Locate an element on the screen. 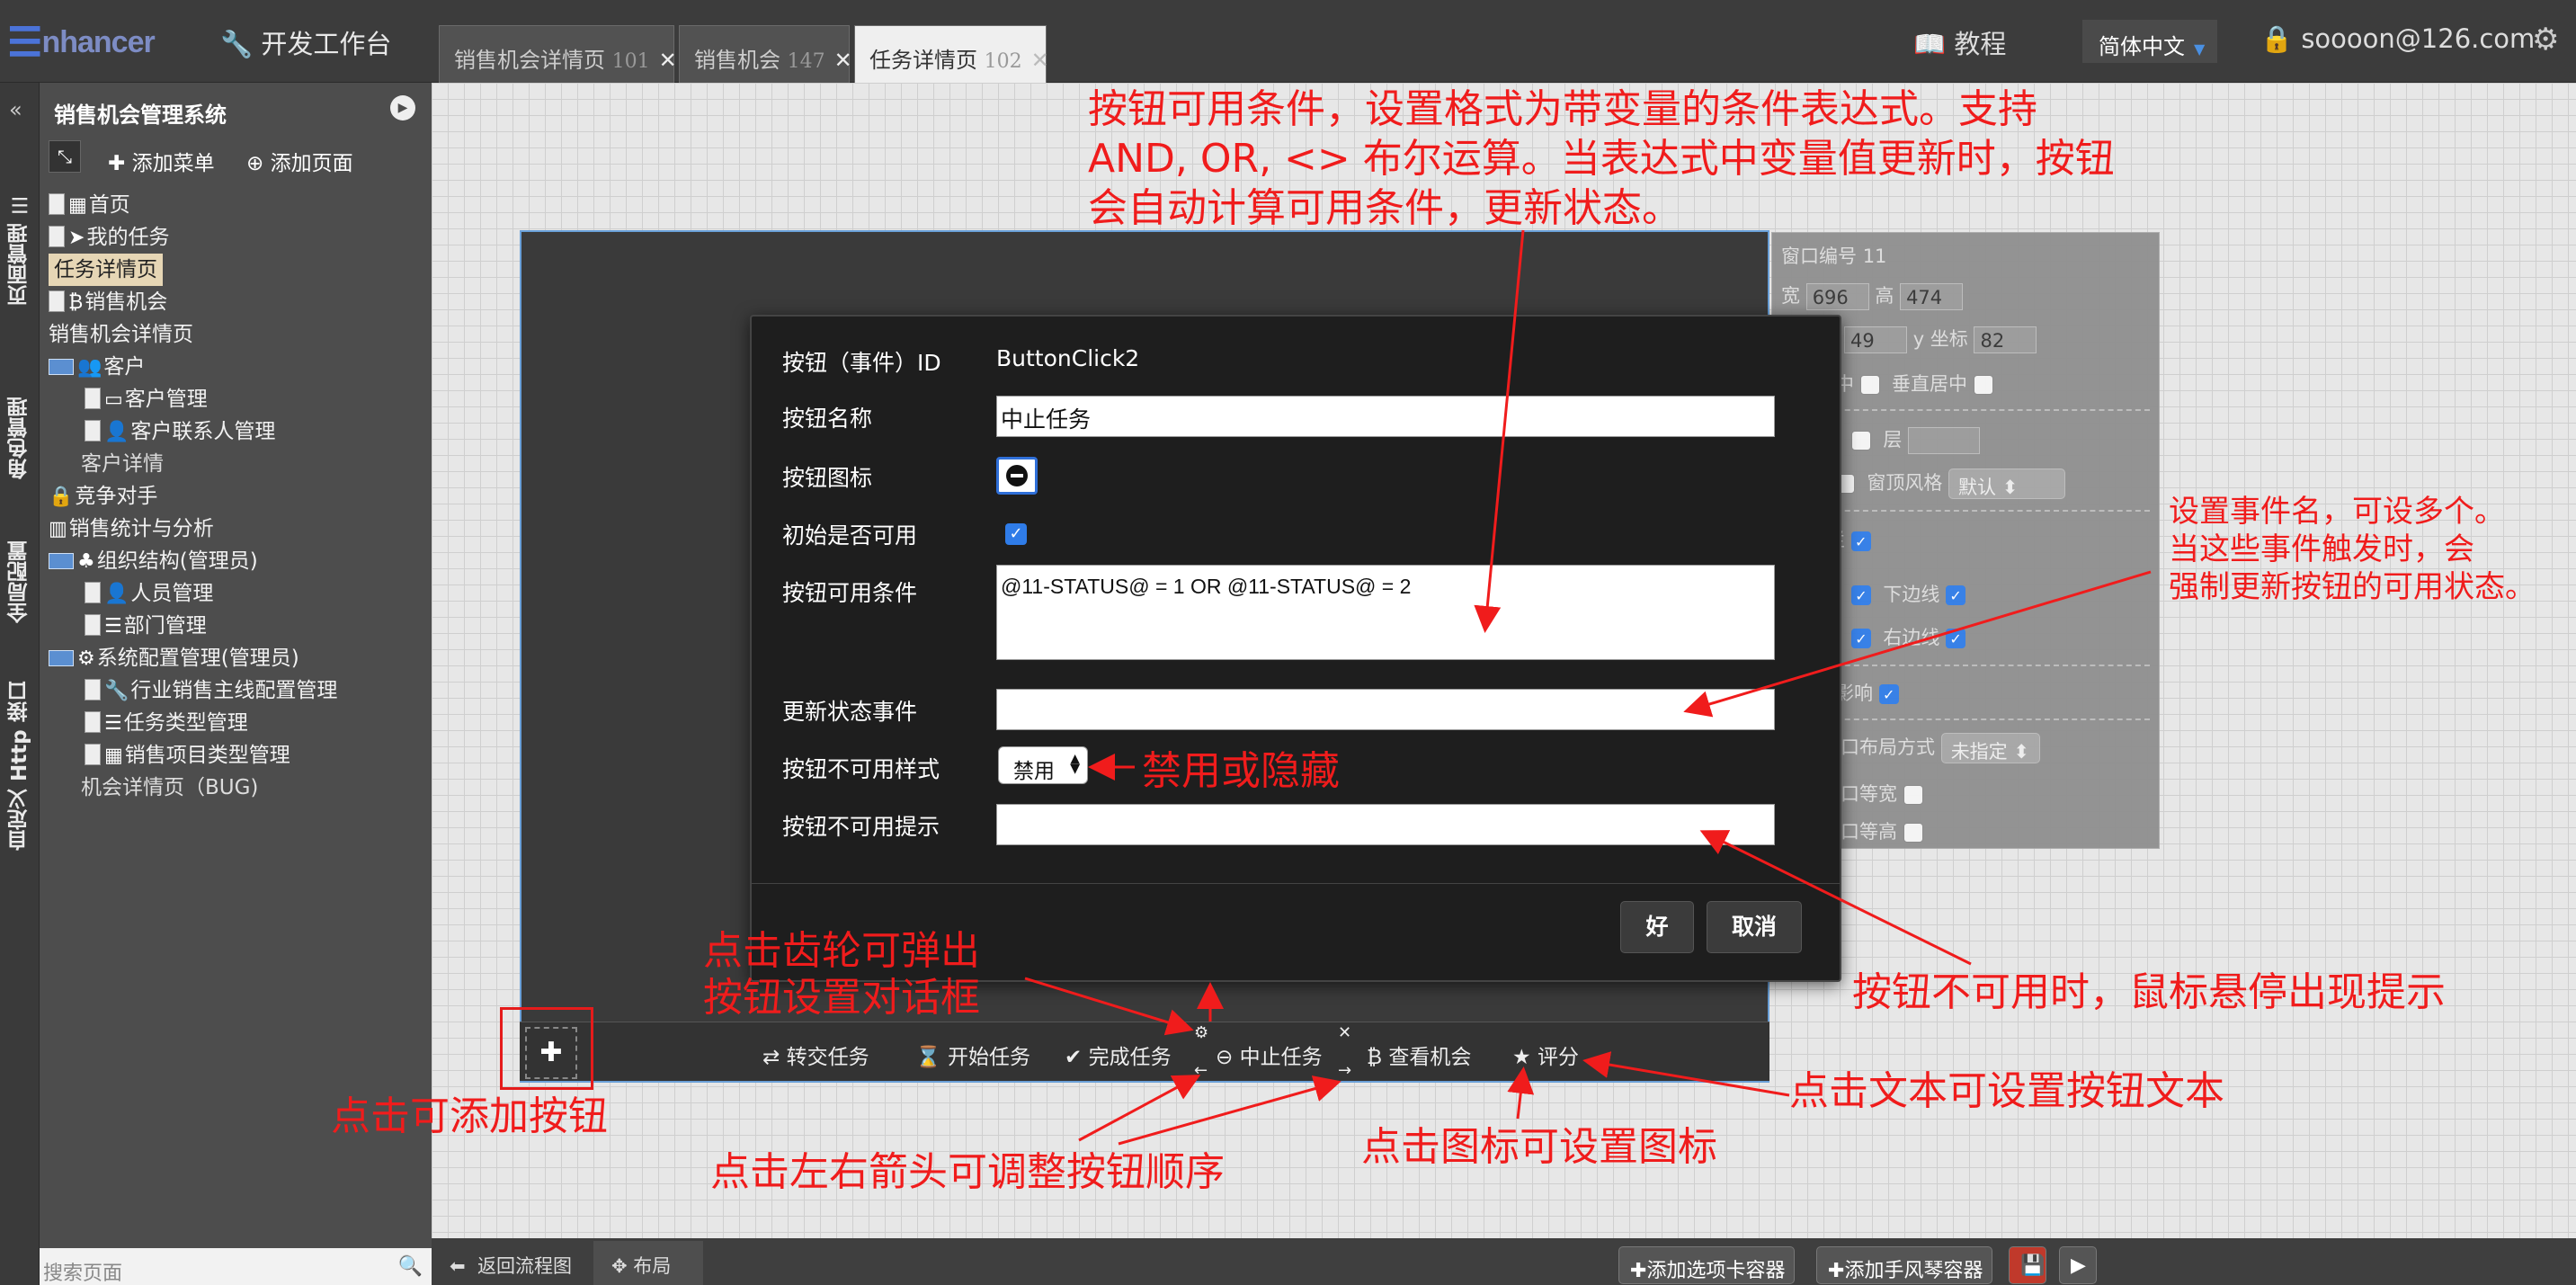 The width and height of the screenshot is (2576, 1285). disabled-hint-input is located at coordinates (1386, 824).